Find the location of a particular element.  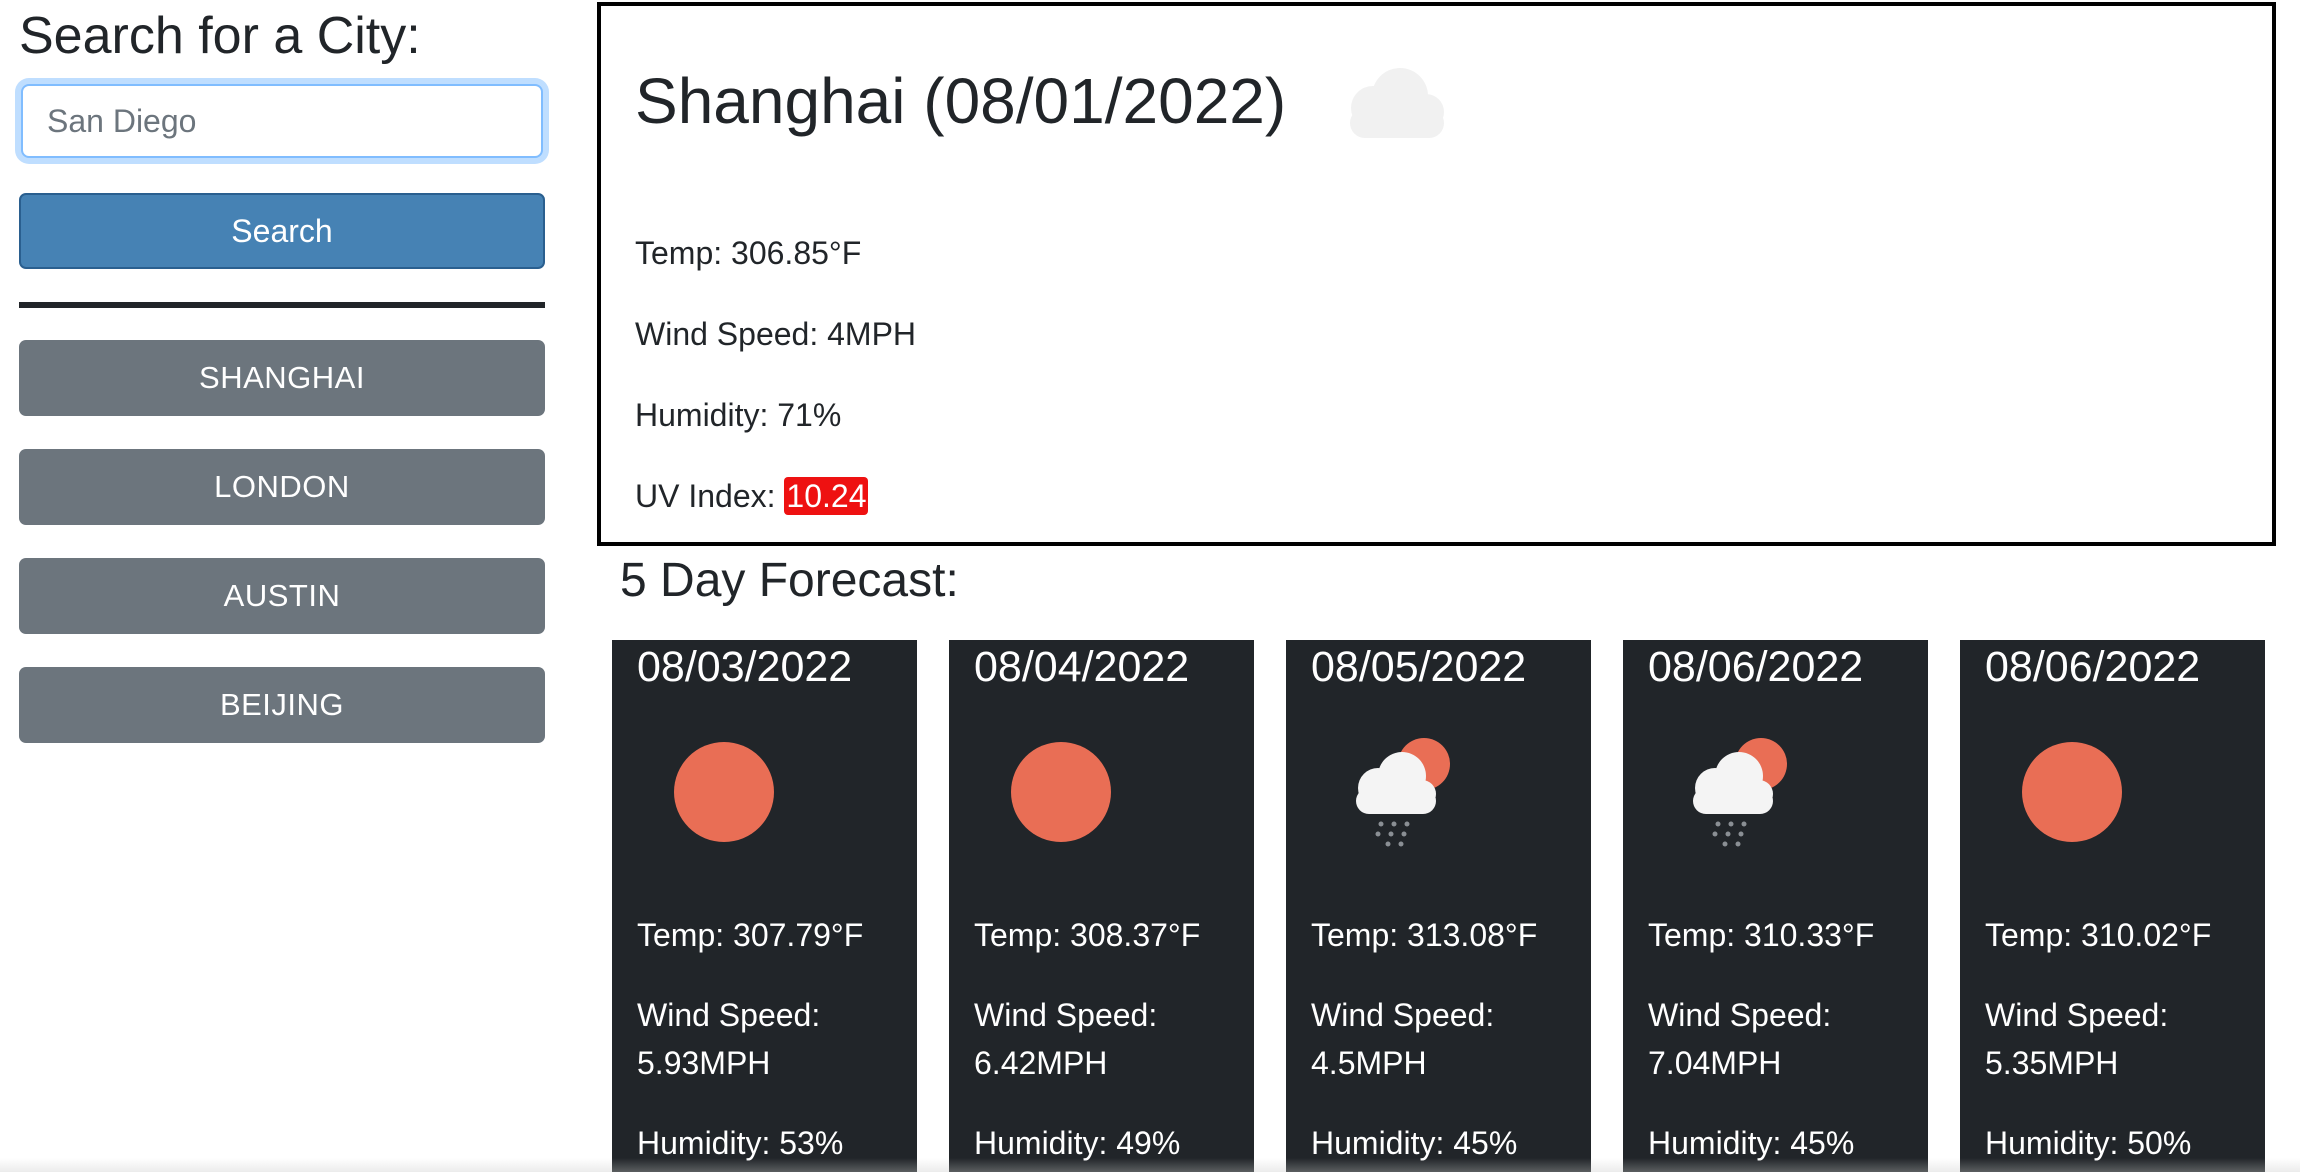

forecast-temp: Temp: 307.79°F is located at coordinates (750, 935).